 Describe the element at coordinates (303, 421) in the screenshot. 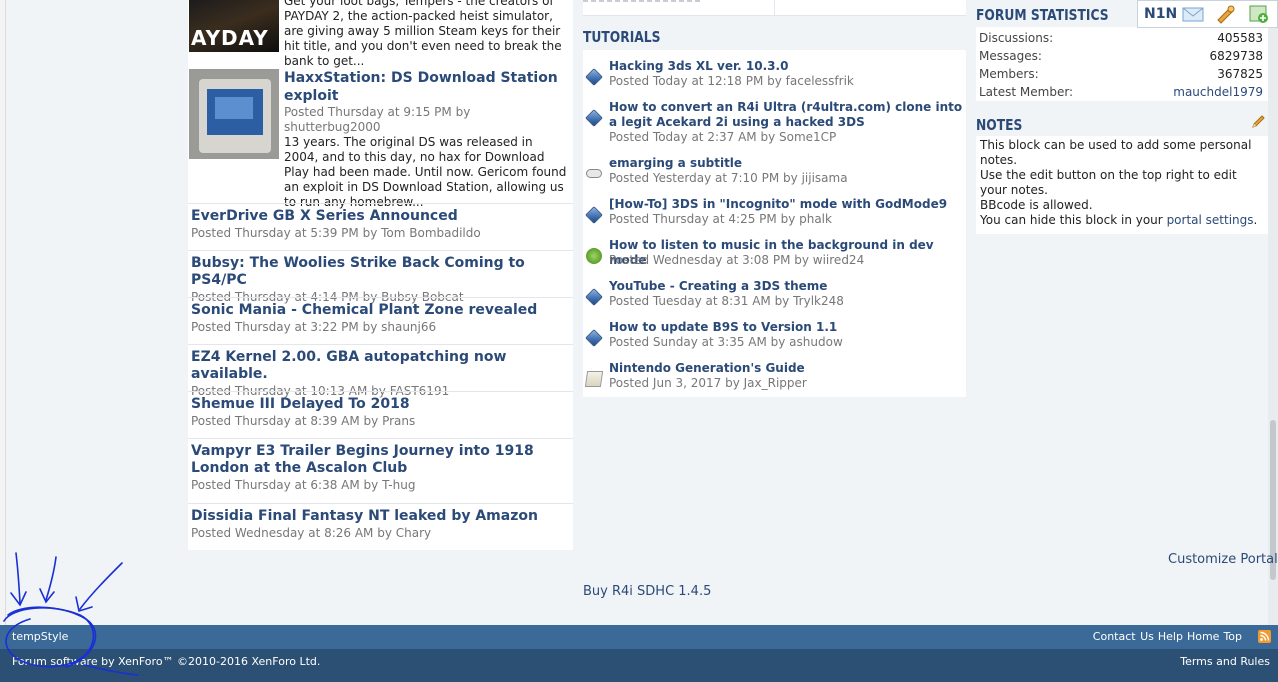

I see `news-meta: Posted Thursday at 8:39 AM by Prans` at that location.